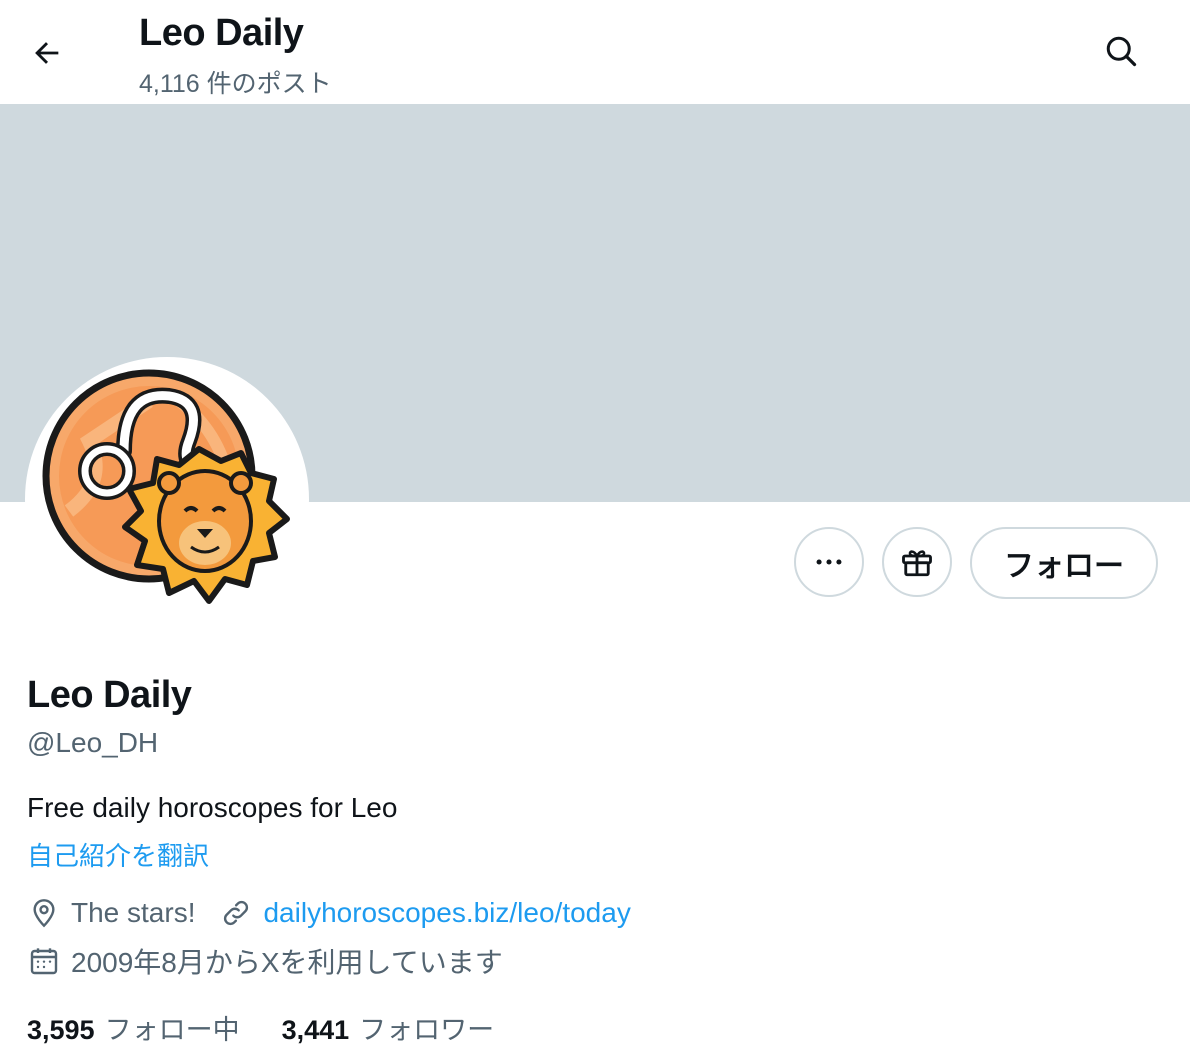 Image resolution: width=1190 pixels, height=1064 pixels. I want to click on following-count: 3,595, so click(61, 1030).